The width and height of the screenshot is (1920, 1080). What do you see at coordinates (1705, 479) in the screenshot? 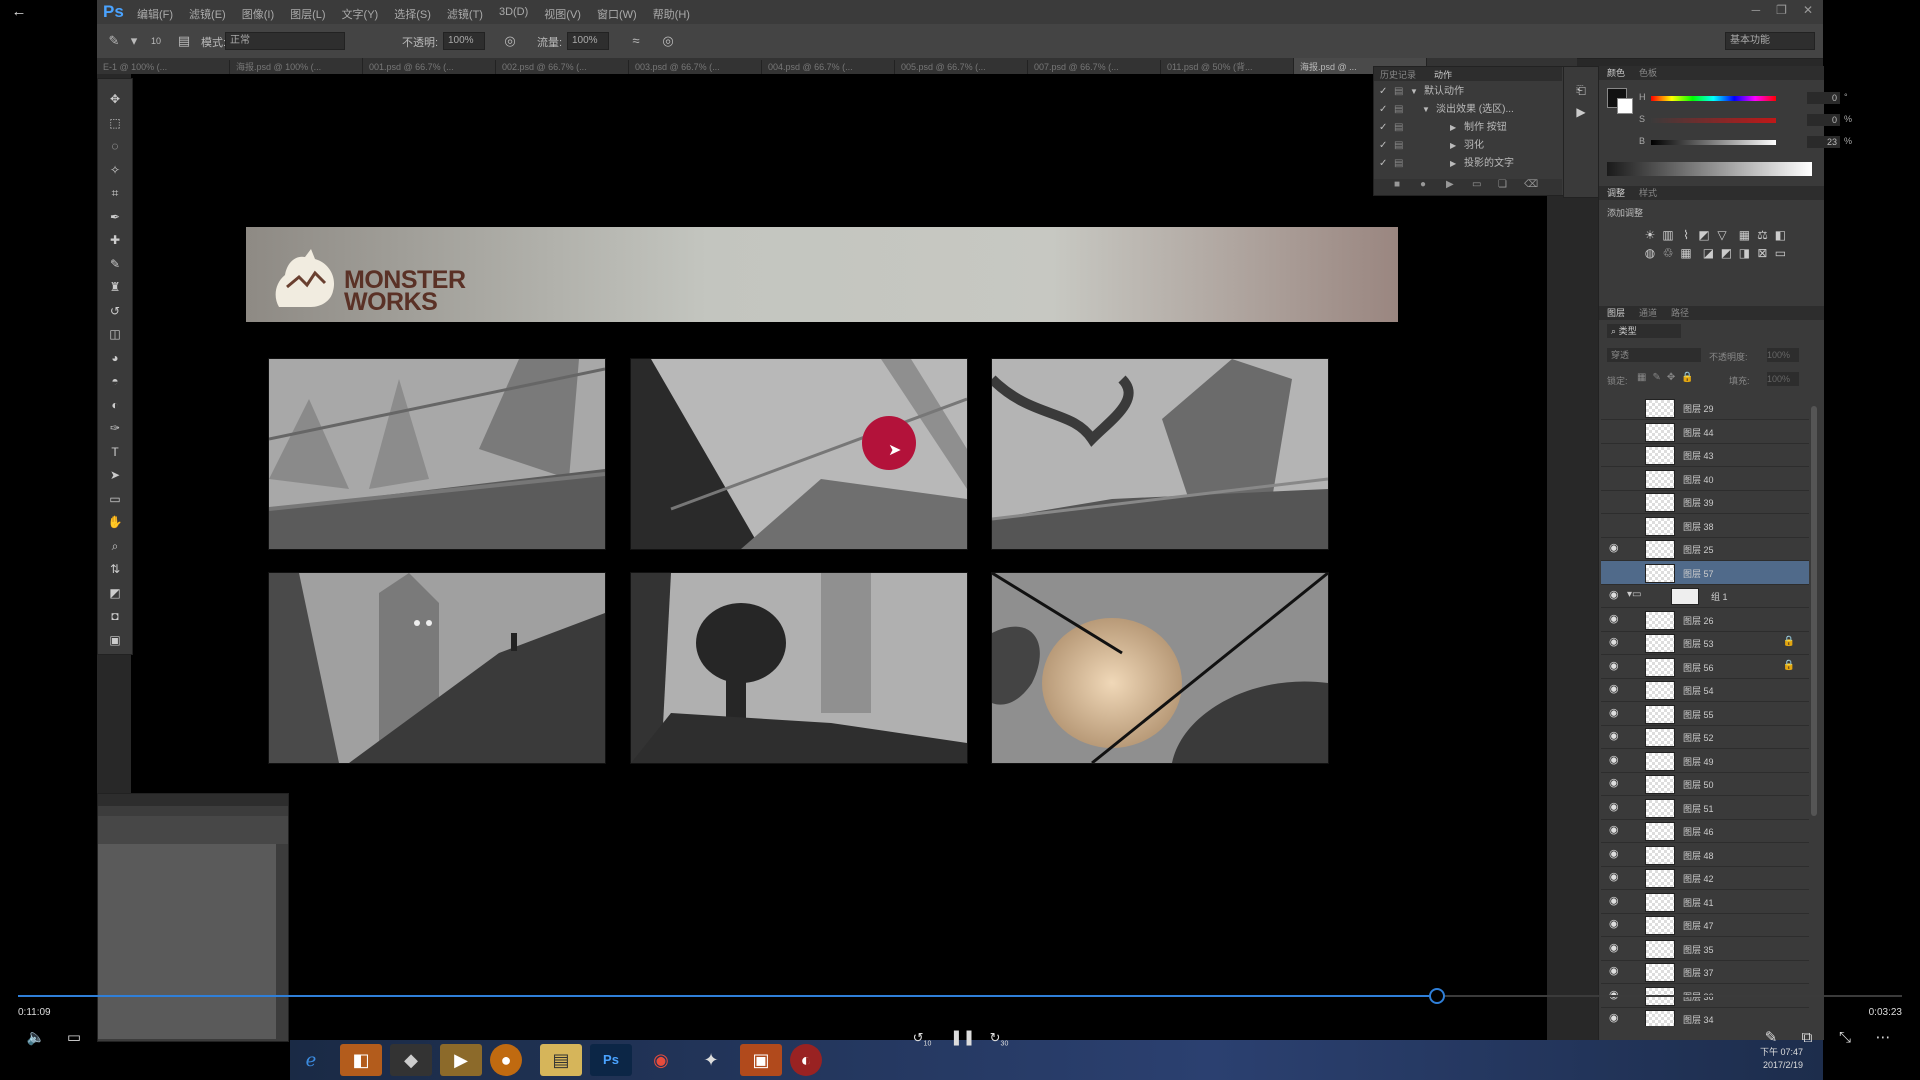
I see `layer-row: 图层 40` at bounding box center [1705, 479].